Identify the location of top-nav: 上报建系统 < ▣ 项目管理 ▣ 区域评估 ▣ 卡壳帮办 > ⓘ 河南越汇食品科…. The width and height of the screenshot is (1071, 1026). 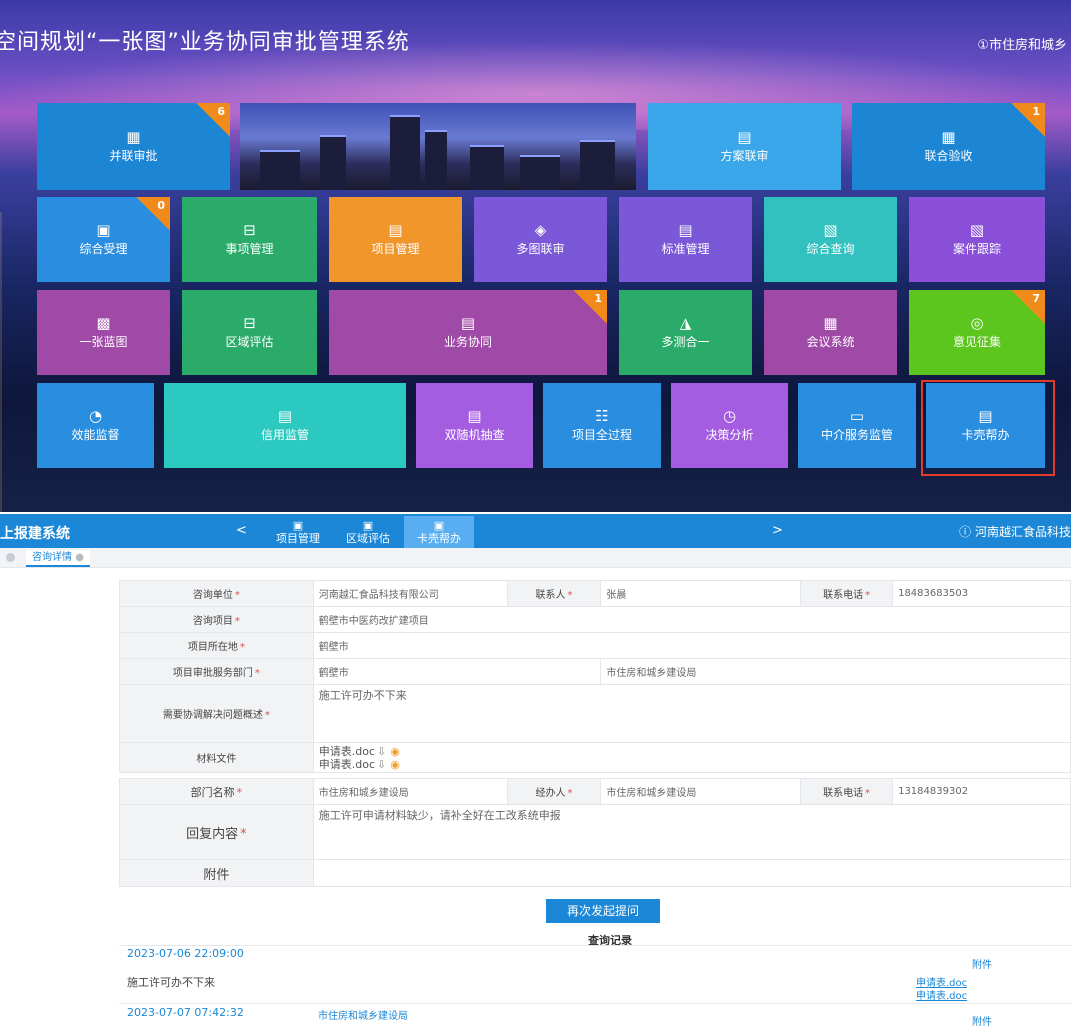
(535, 531).